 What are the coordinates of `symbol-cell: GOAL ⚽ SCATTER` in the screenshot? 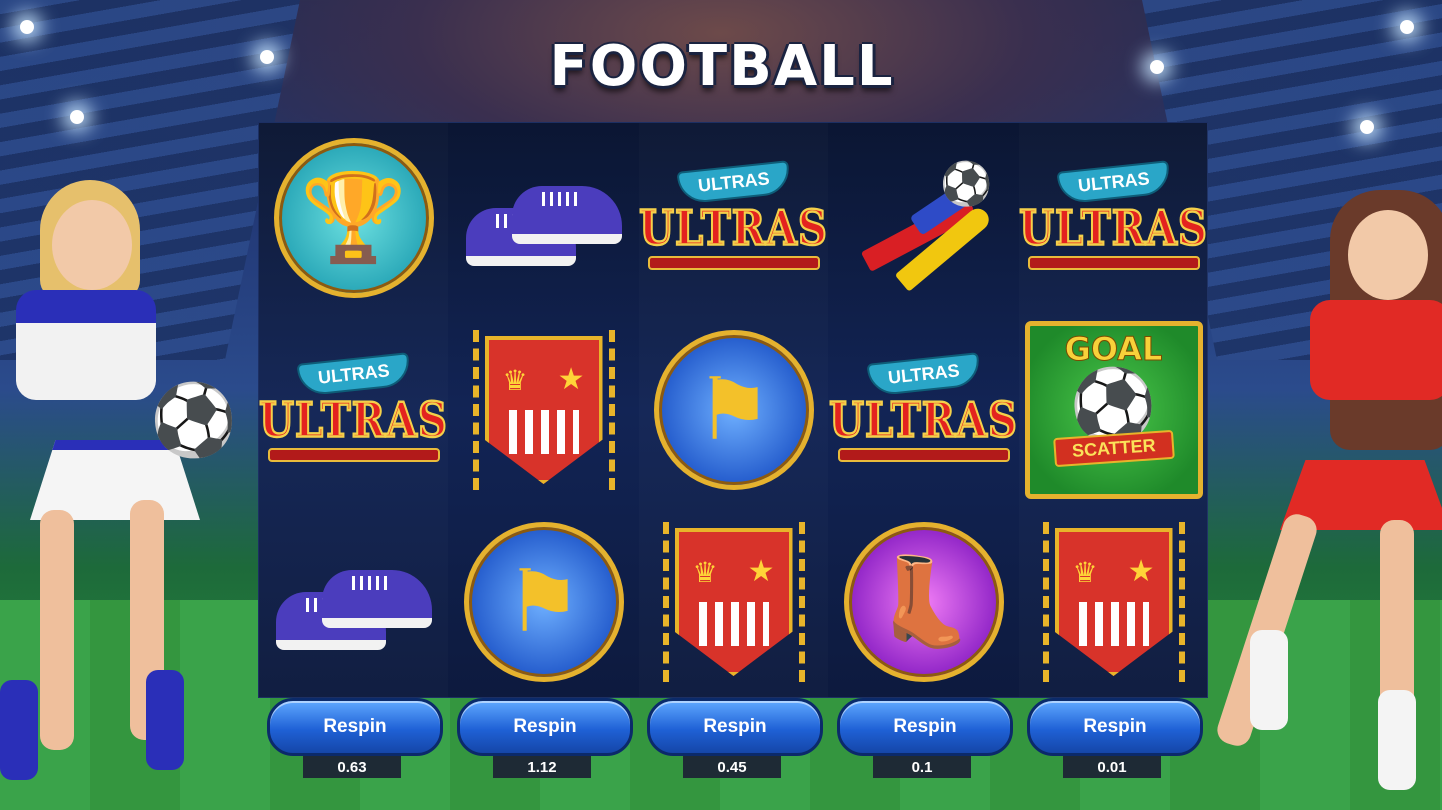 It's located at (1113, 410).